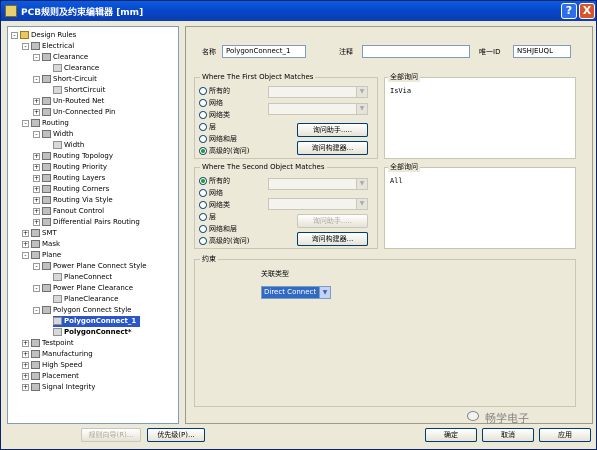 This screenshot has width=597, height=450. I want to click on tree-item-mask: + Mask, so click(41, 244).